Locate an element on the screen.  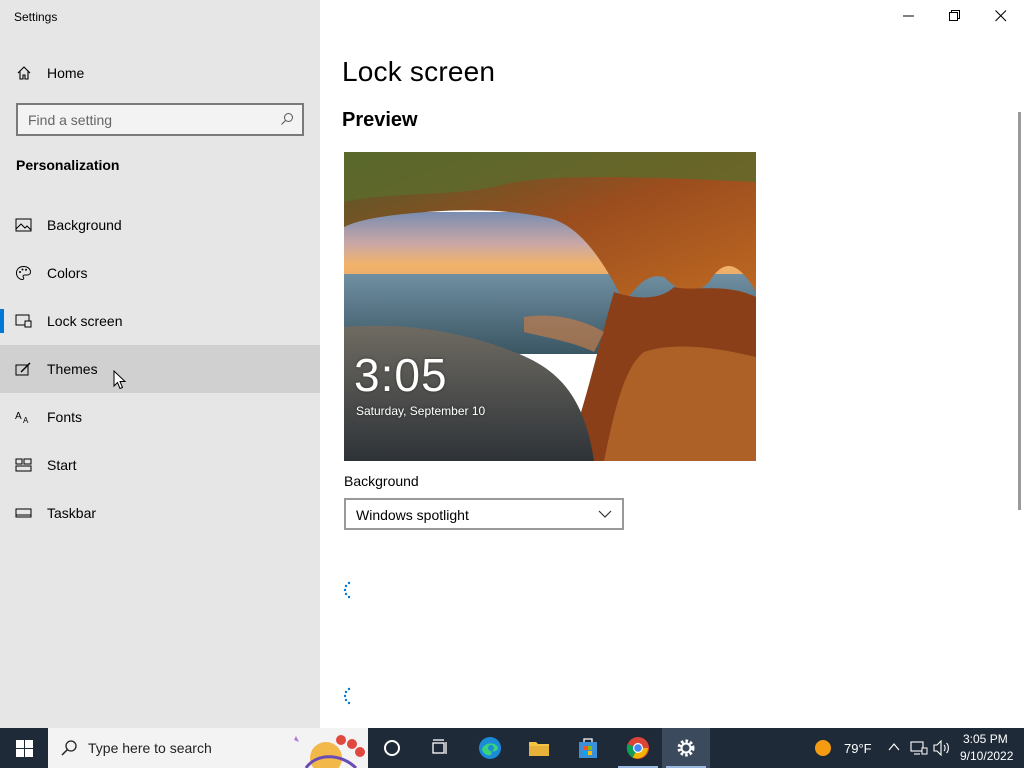
section-title: Personalization is located at coordinates (68, 165).